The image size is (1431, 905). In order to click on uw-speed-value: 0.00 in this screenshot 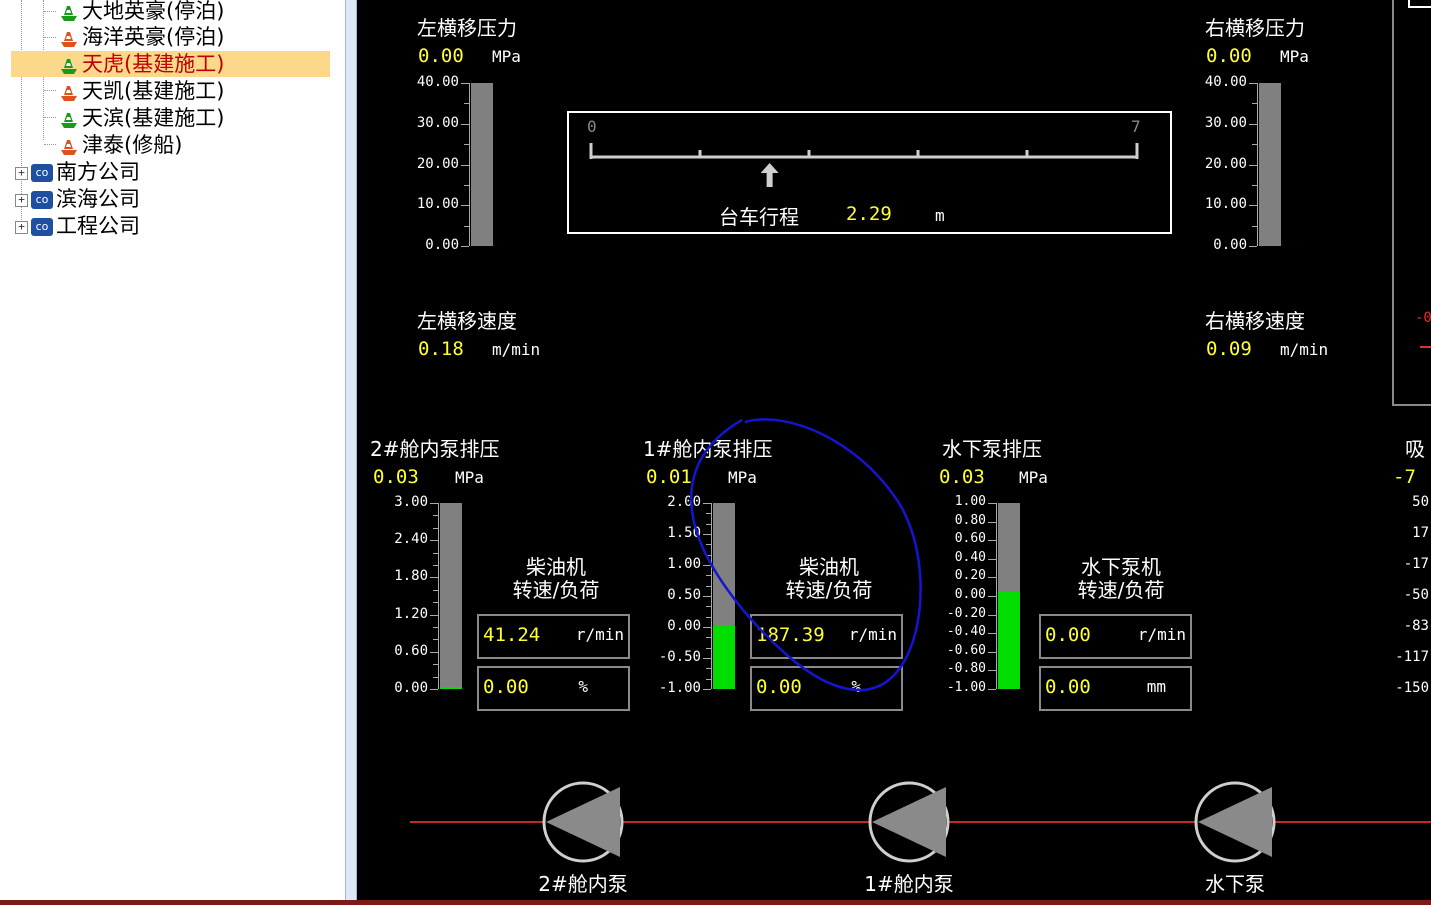, I will do `click(1068, 635)`.